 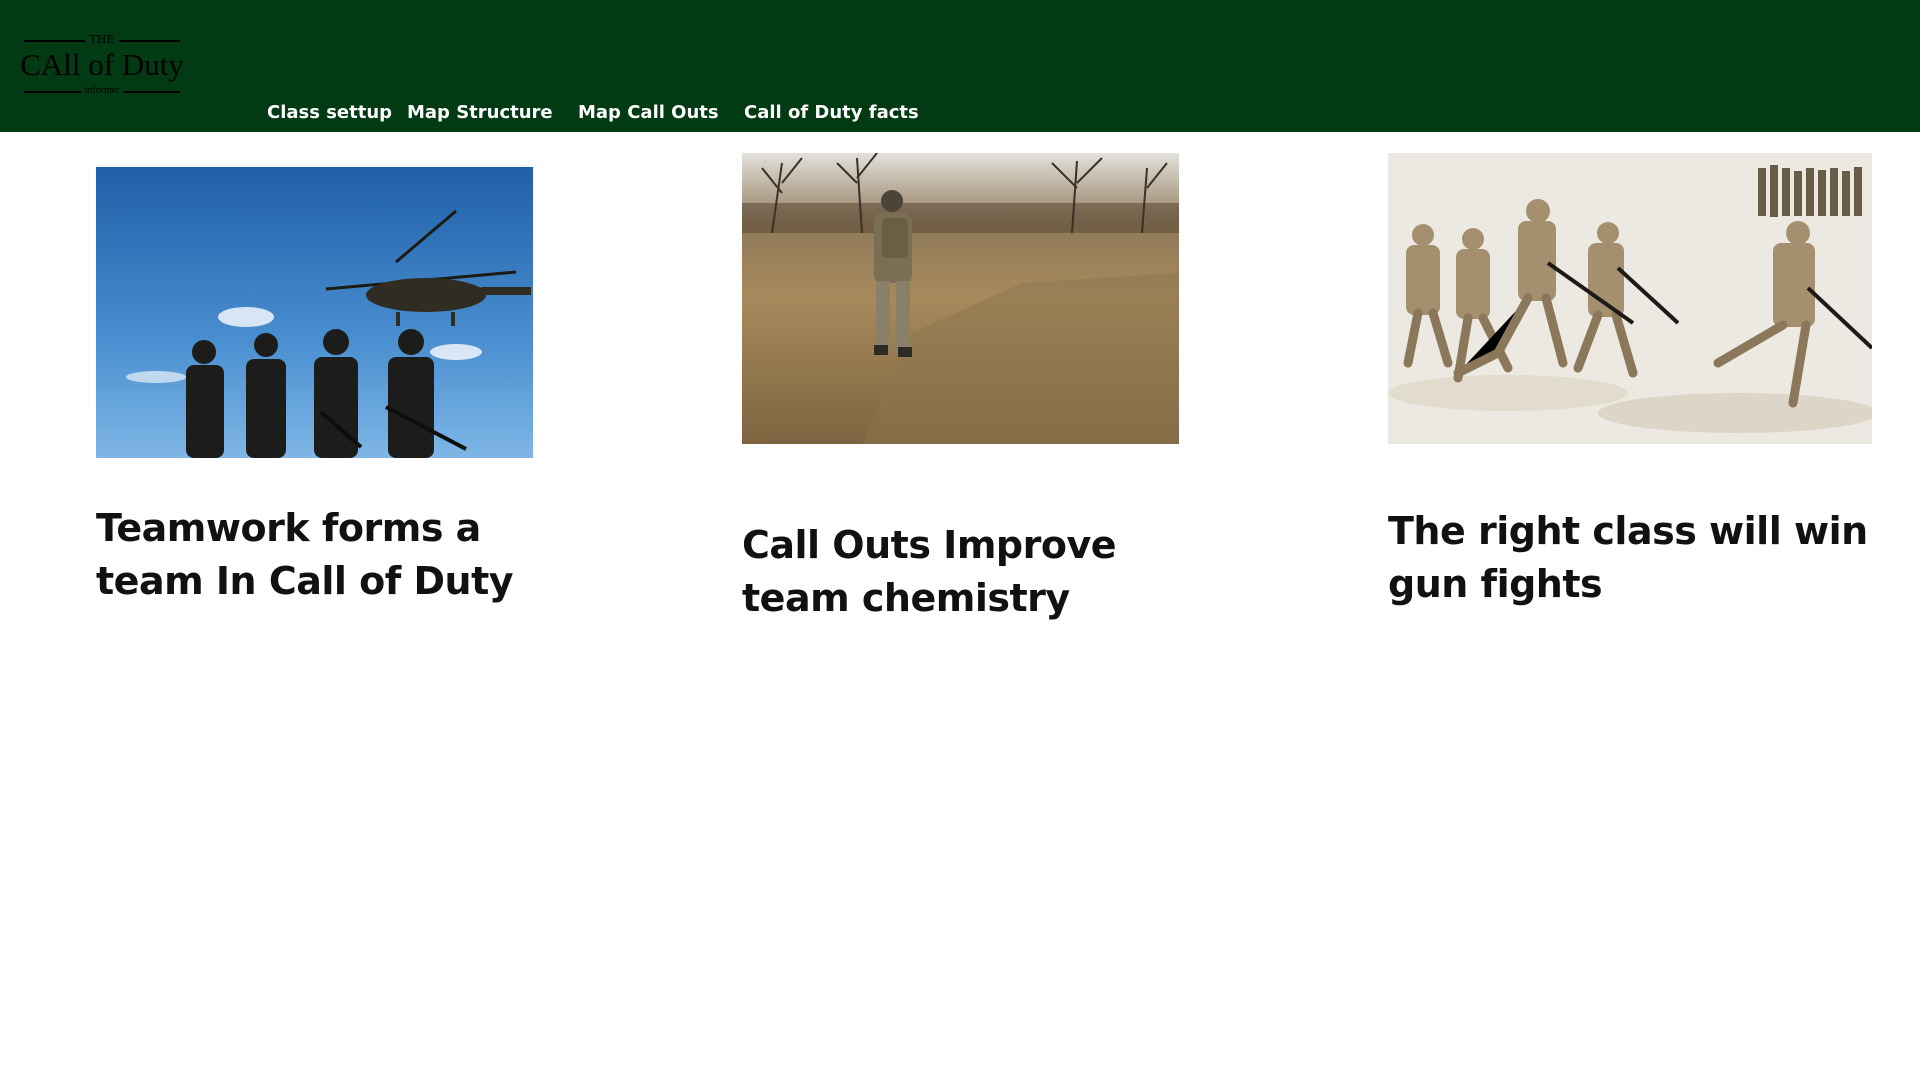 What do you see at coordinates (1630, 298) in the screenshot?
I see `card-image-soldiers-running` at bounding box center [1630, 298].